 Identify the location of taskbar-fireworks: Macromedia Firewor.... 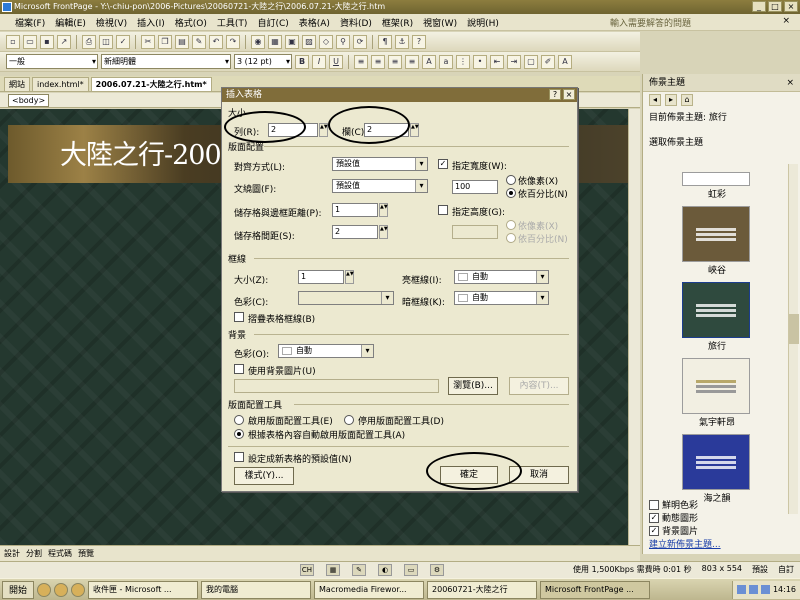
(369, 589).